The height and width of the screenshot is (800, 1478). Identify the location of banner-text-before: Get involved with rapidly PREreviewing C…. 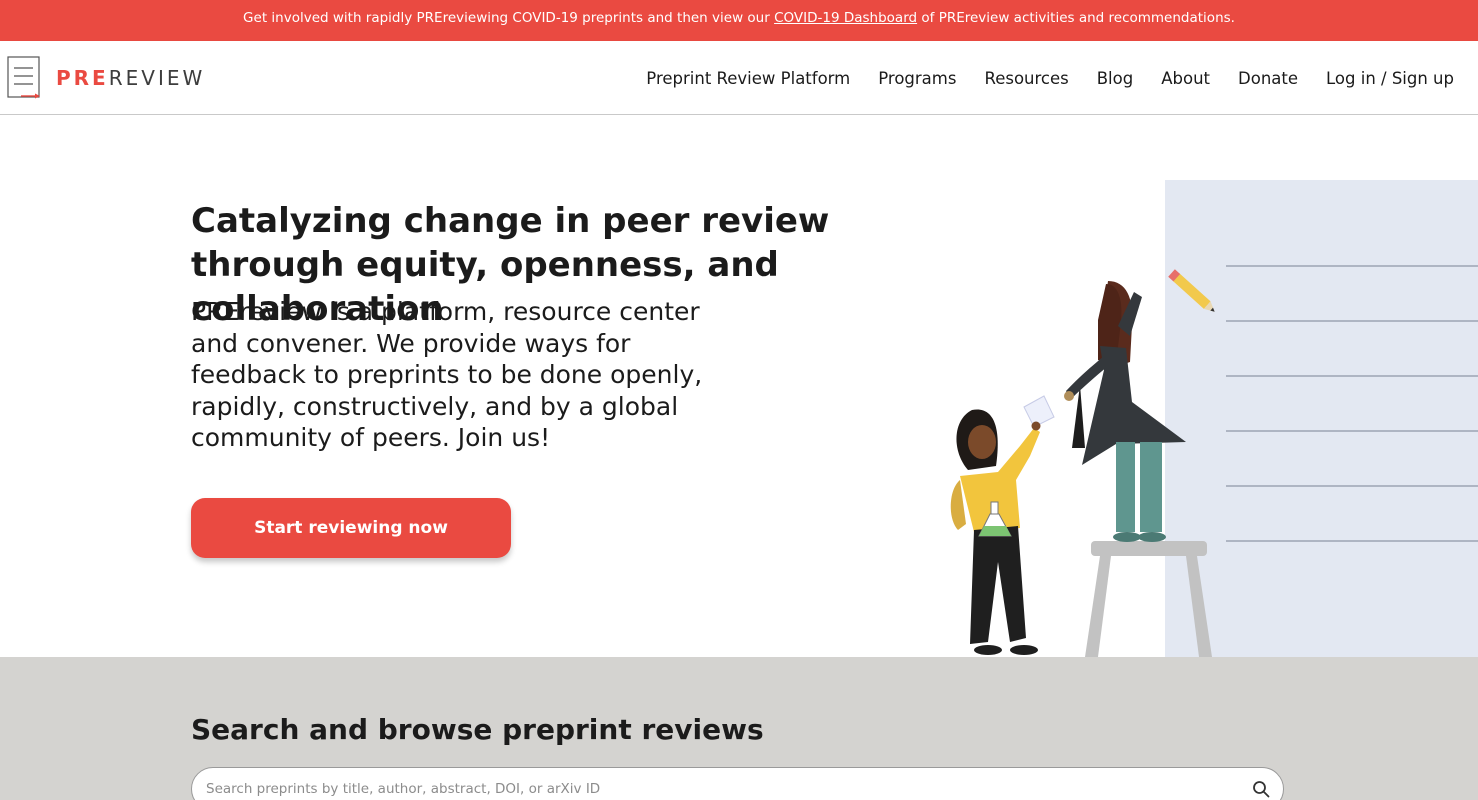
(509, 18).